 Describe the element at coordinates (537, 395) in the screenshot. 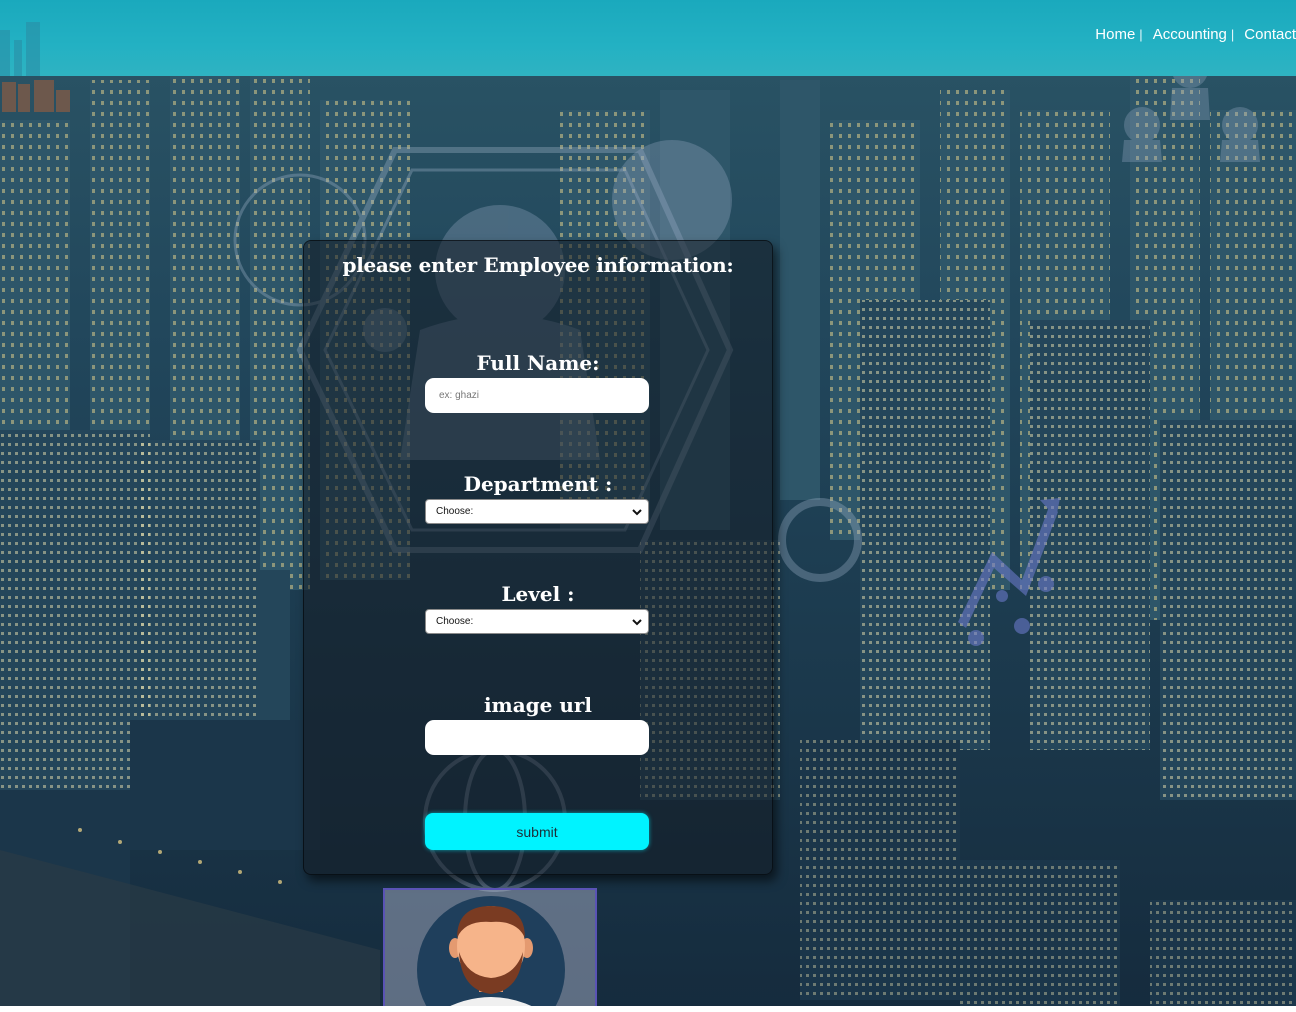

I see `full-name-input` at that location.